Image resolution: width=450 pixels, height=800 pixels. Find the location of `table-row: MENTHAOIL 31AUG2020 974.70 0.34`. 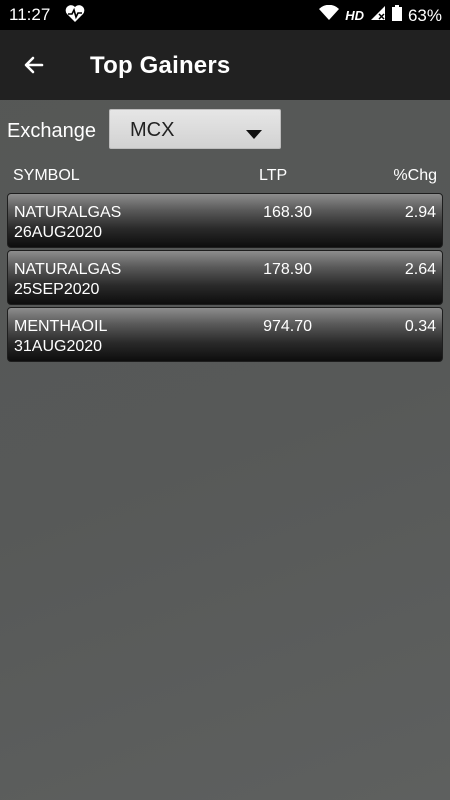

table-row: MENTHAOIL 31AUG2020 974.70 0.34 is located at coordinates (225, 334).